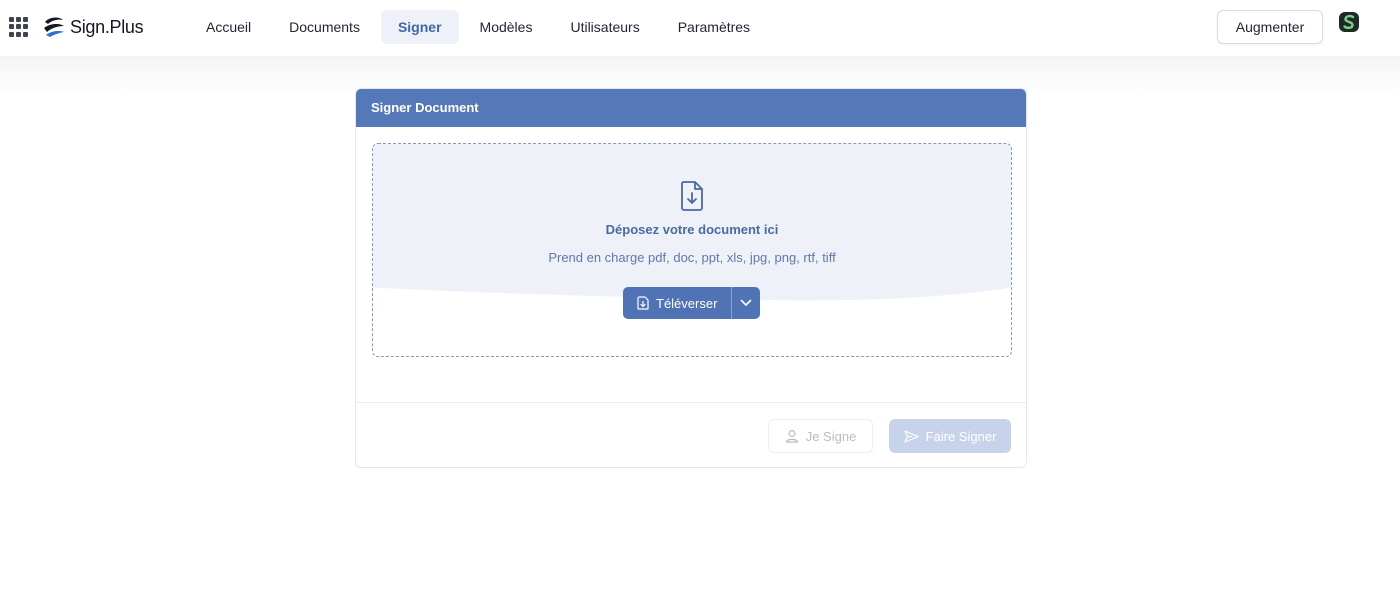  Describe the element at coordinates (911, 436) in the screenshot. I see `send-icon` at that location.